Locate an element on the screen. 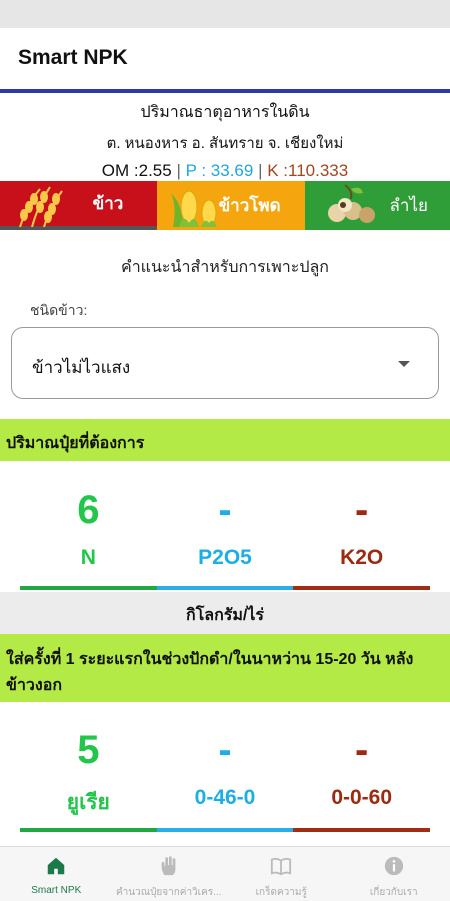 The image size is (450, 901). advice-title: คำแนะนำสำหรับการเพาะปลูก is located at coordinates (225, 267).